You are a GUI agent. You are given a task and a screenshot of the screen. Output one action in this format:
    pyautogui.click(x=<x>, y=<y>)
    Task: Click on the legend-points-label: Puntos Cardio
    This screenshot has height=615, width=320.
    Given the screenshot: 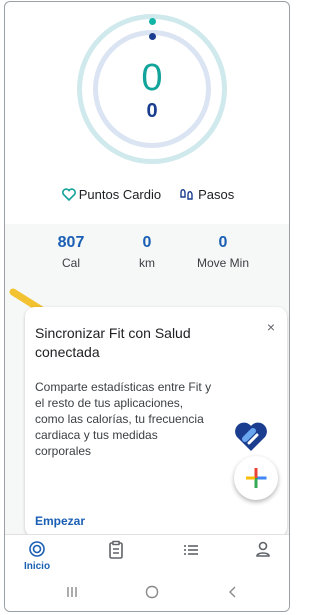 What is the action you would take?
    pyautogui.click(x=120, y=194)
    